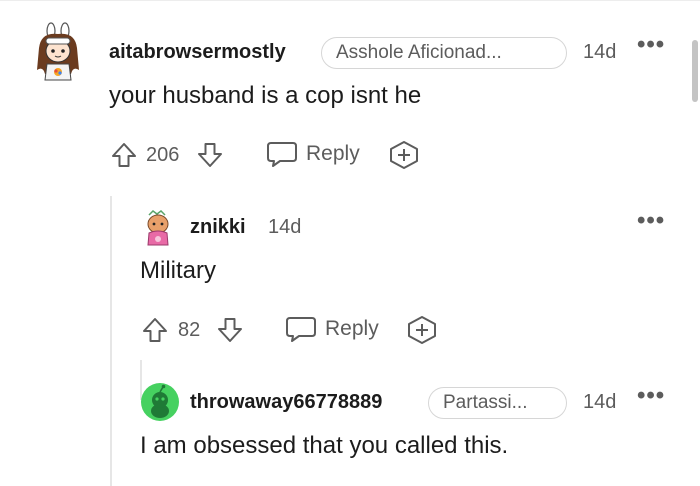 This screenshot has width=700, height=486. I want to click on vote-count: 206, so click(163, 155).